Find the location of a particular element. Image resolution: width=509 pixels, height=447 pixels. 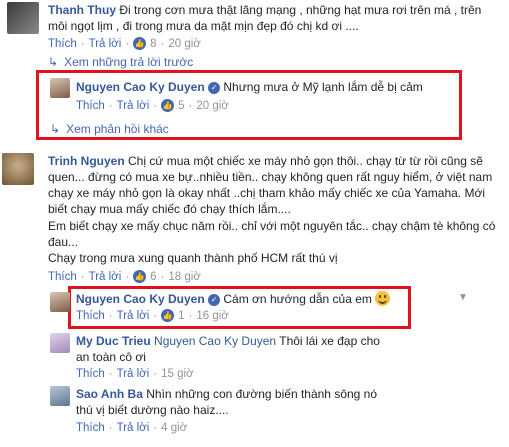

reply-author: Sao Anh Ba is located at coordinates (109, 394).